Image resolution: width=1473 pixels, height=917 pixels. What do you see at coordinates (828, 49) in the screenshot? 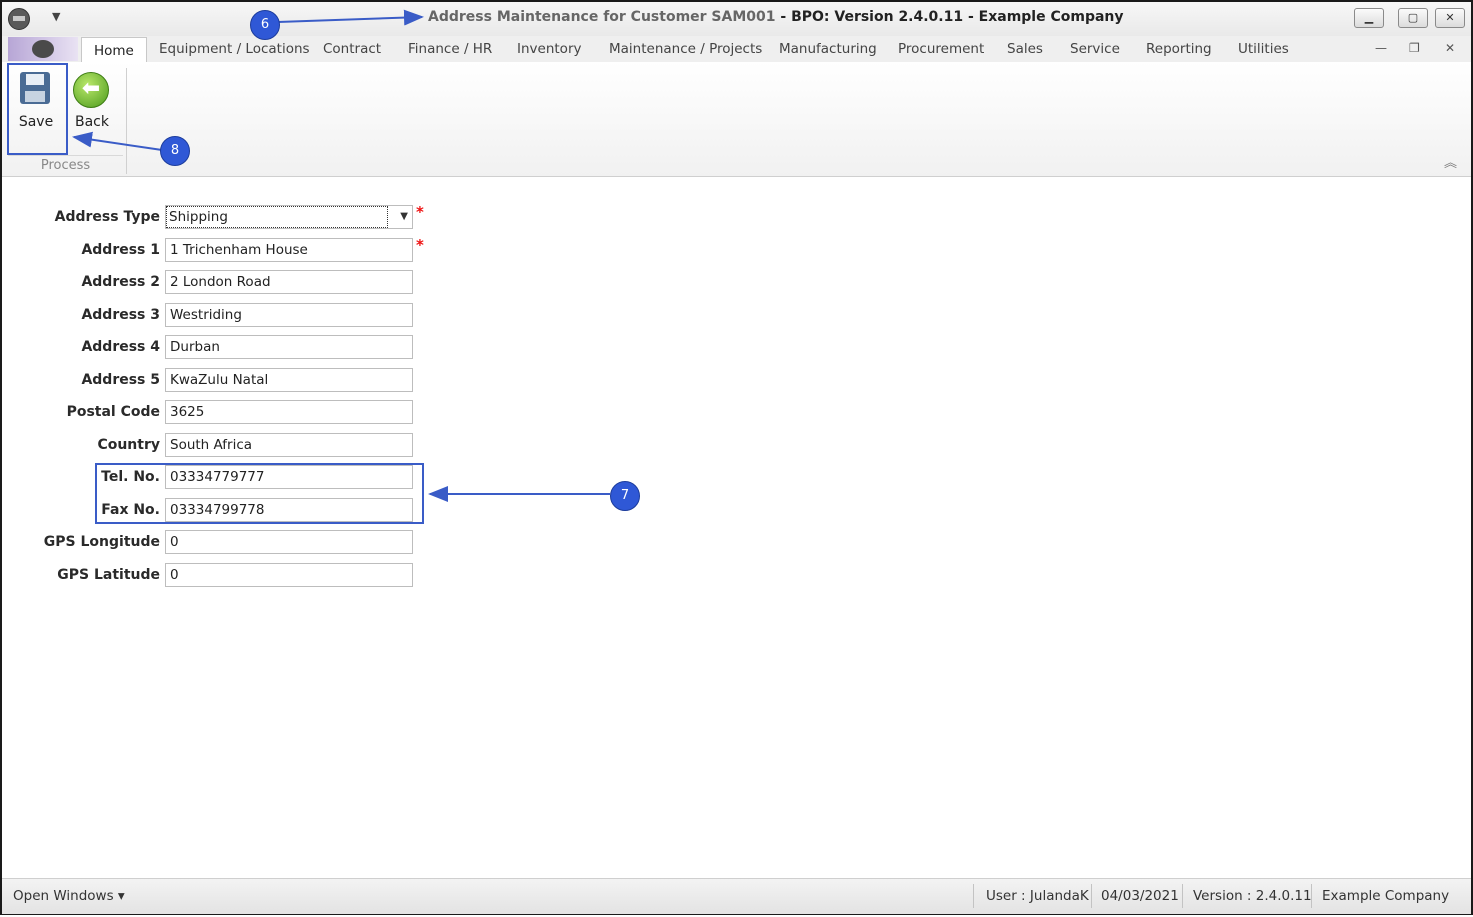
I see `tab-manufacturing: Manufacturing` at bounding box center [828, 49].